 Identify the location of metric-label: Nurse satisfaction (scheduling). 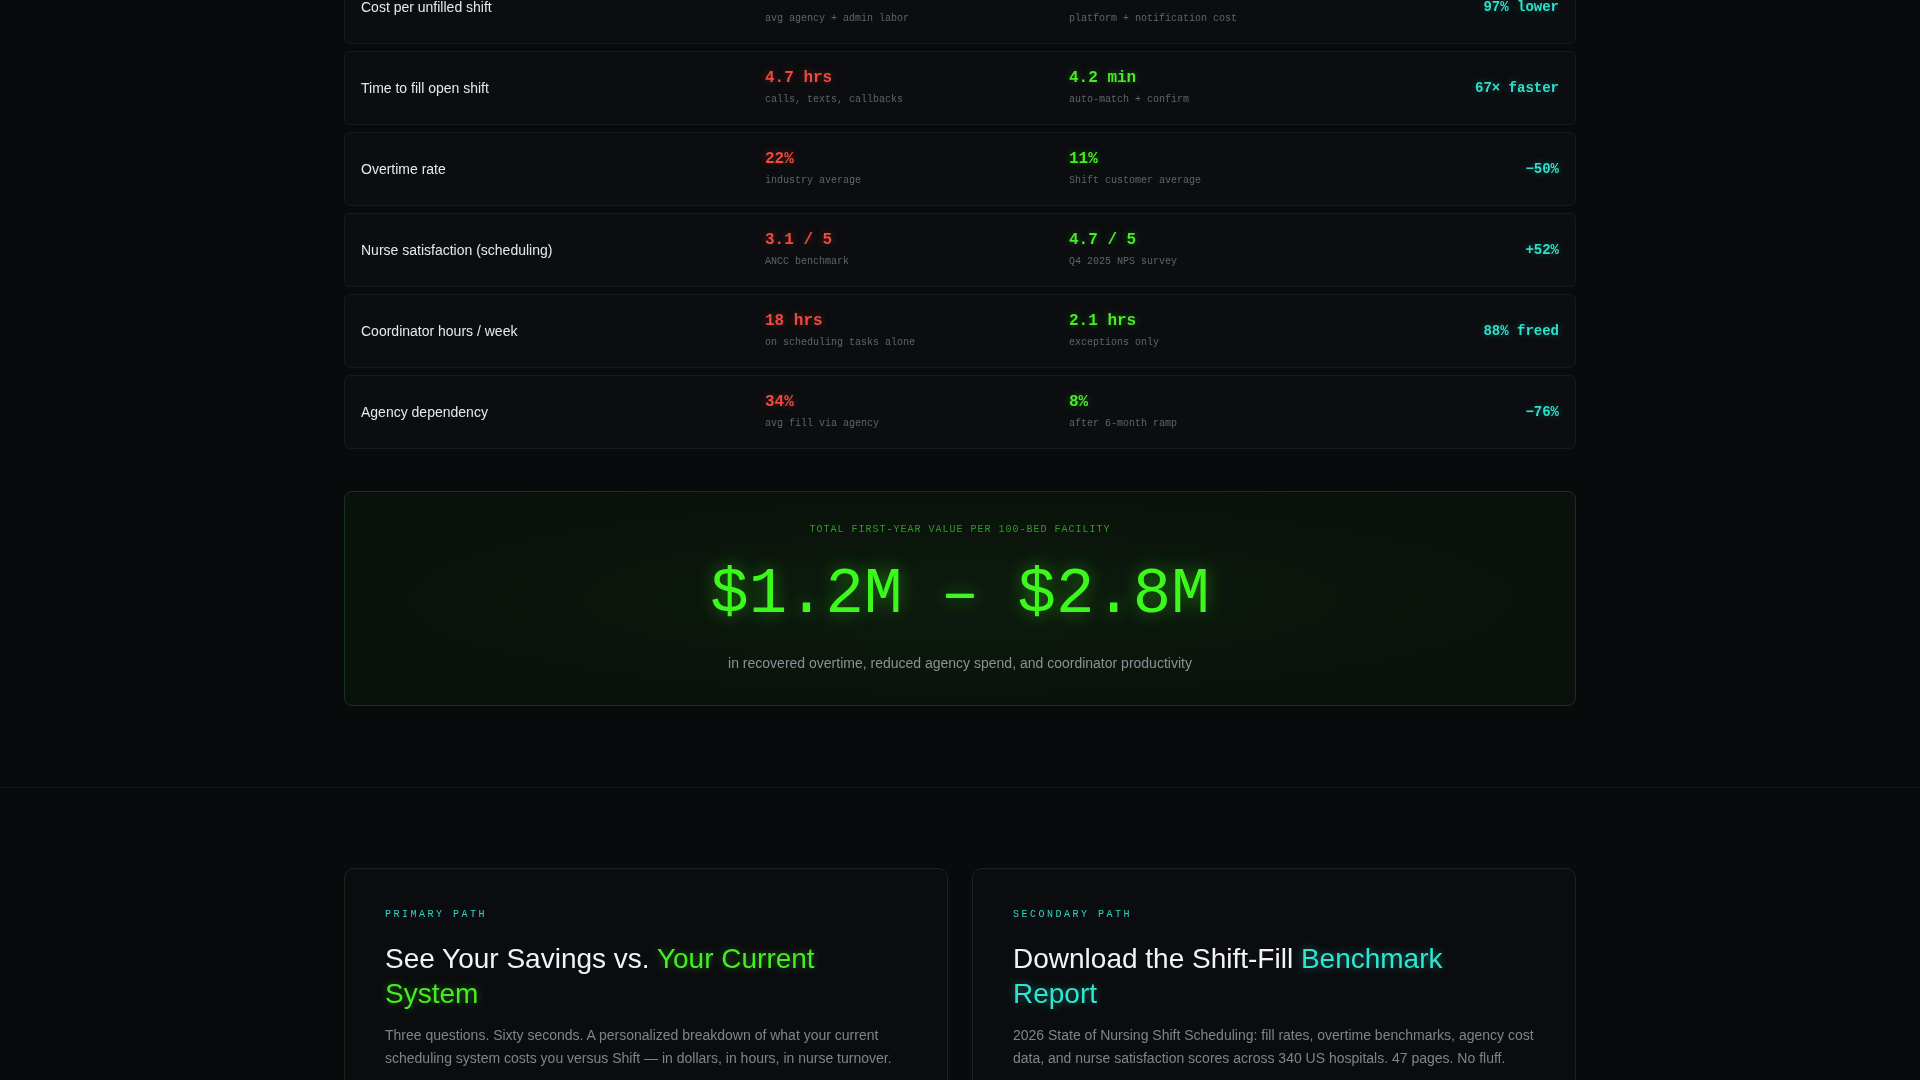
(457, 249).